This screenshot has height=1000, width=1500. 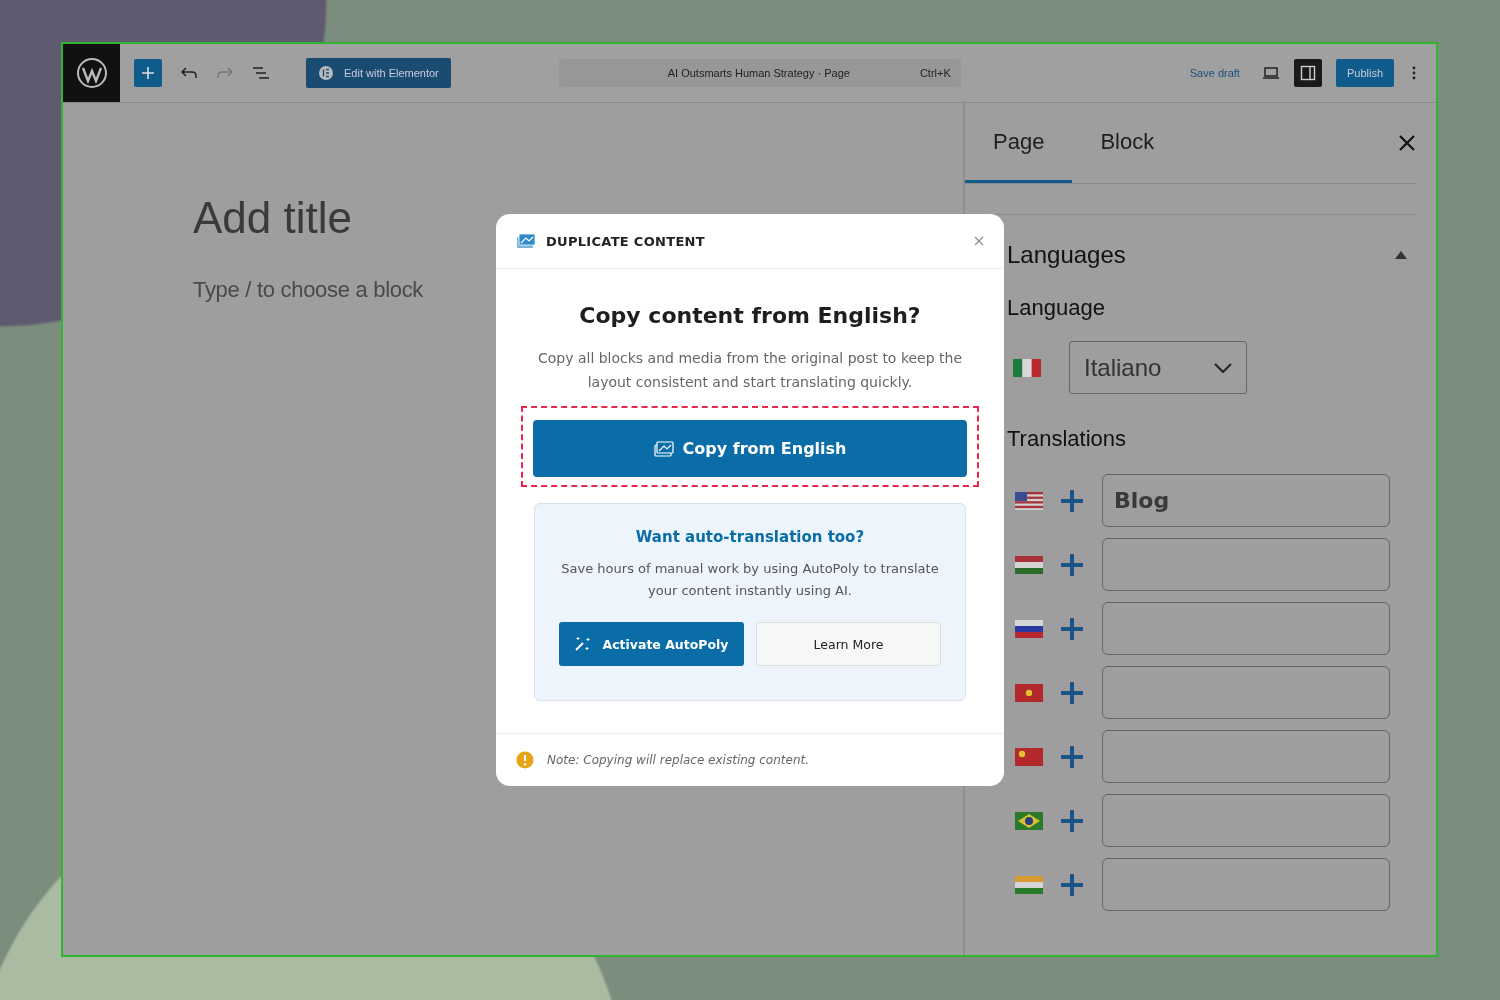 I want to click on undo-icon, so click(x=189, y=73).